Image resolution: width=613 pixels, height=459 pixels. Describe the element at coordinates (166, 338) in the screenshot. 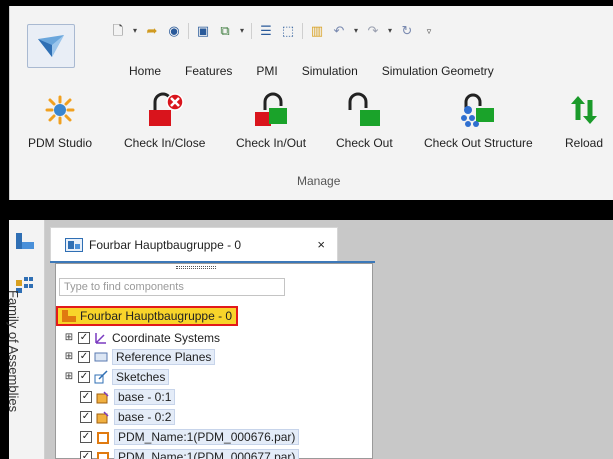

I see `tree-item-label: Coordinate Systems` at that location.